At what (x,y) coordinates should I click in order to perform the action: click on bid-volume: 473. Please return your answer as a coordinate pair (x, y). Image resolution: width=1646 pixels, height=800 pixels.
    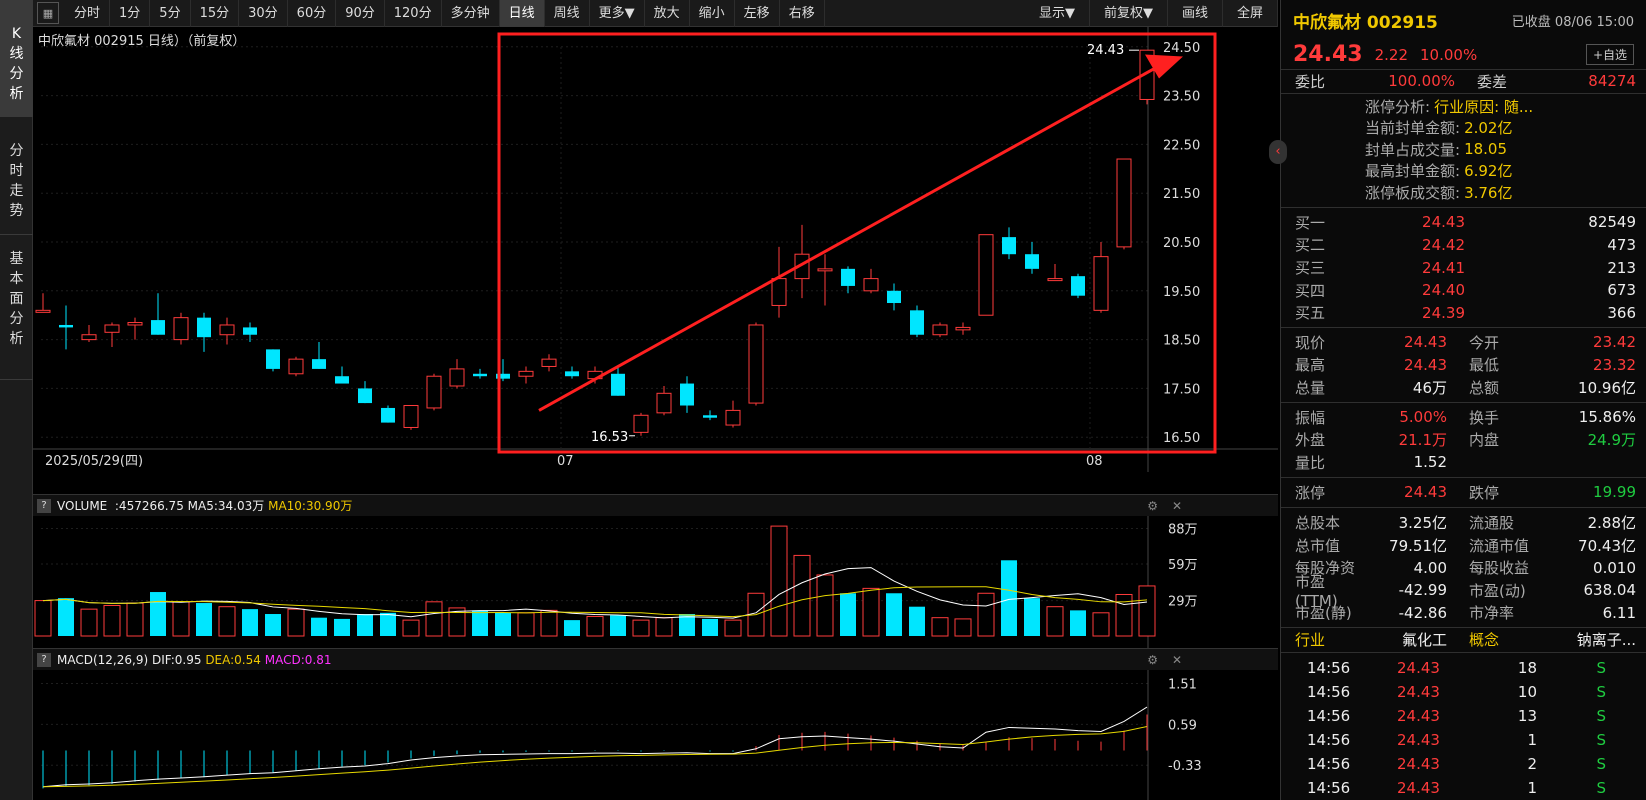
    Looking at the image, I should click on (1621, 244).